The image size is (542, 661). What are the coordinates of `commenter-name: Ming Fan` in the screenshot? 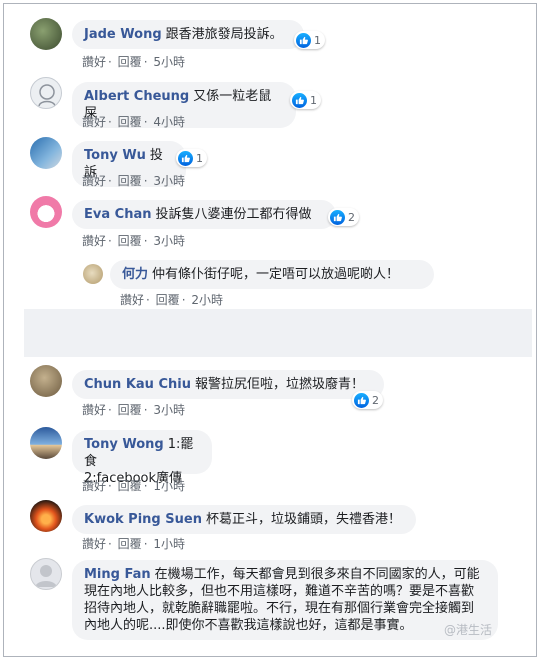 It's located at (117, 574).